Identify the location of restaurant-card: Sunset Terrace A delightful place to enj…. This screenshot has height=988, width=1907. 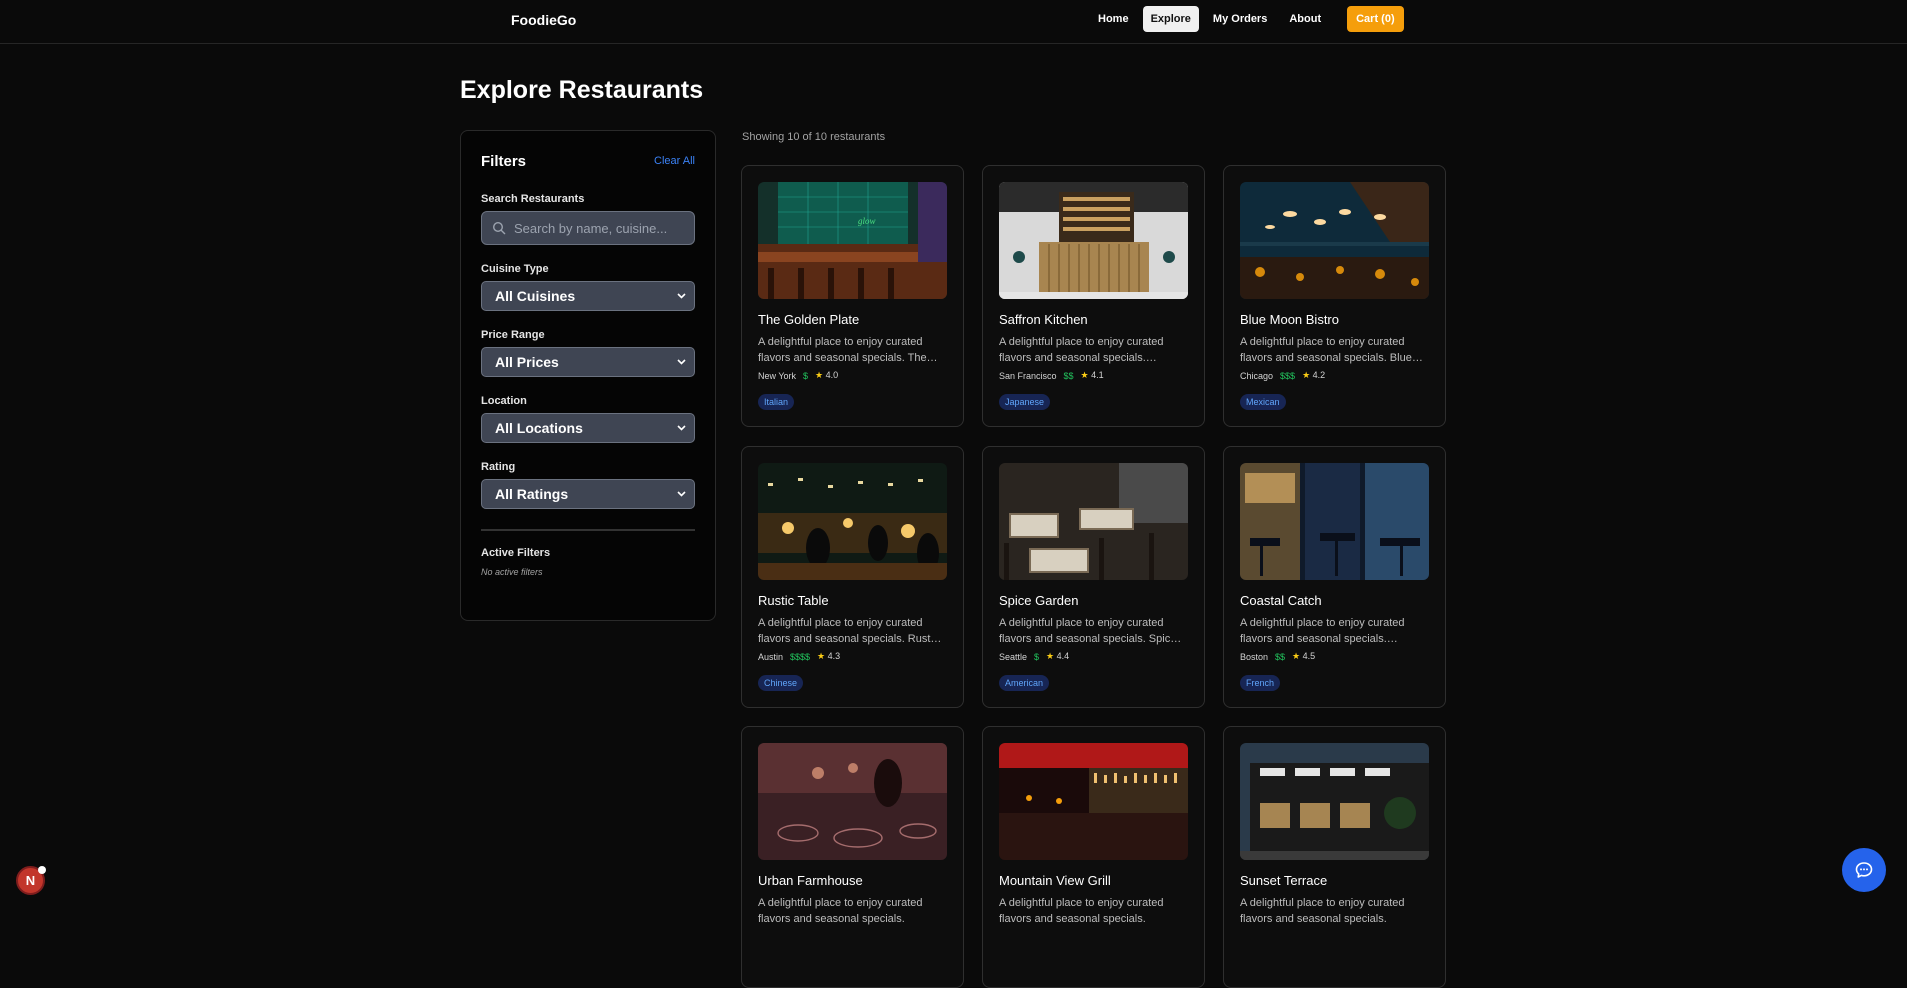
(1334, 857).